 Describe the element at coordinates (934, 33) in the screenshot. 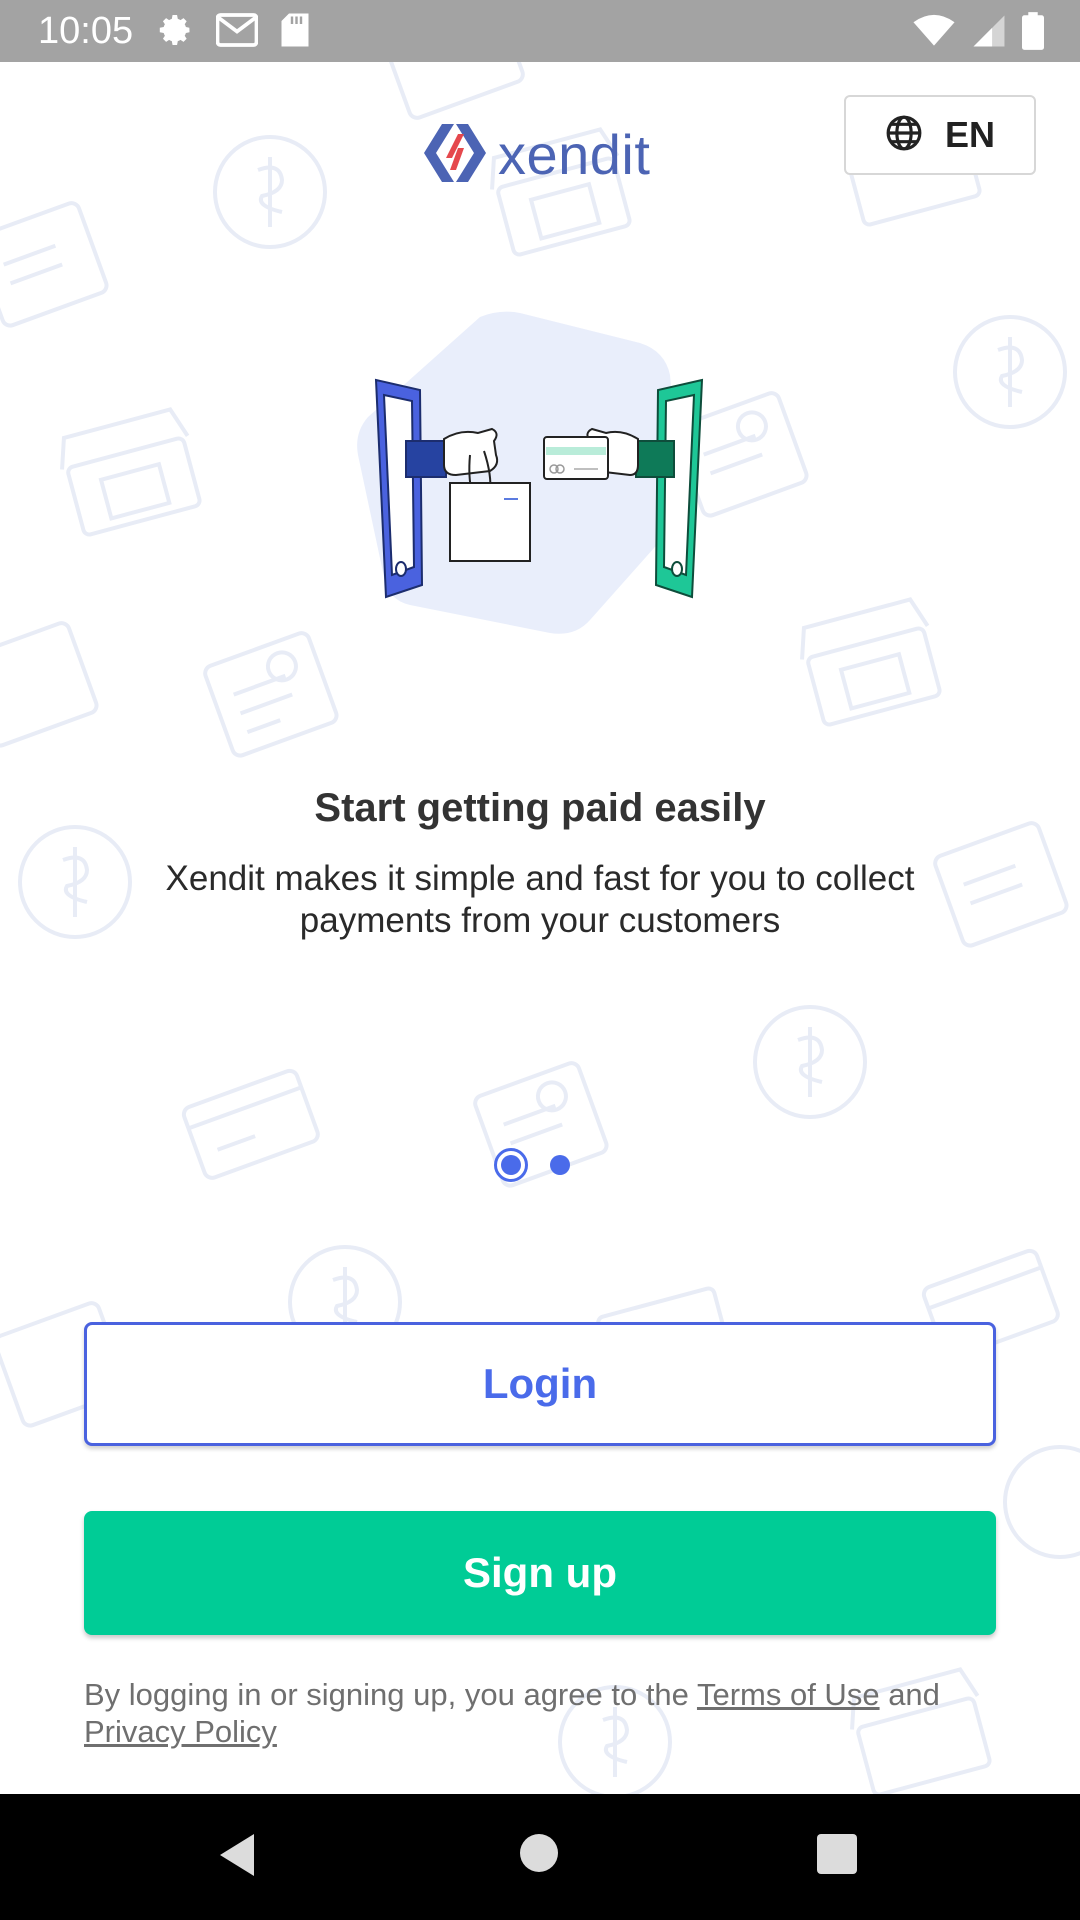

I see `wifi-icon` at that location.